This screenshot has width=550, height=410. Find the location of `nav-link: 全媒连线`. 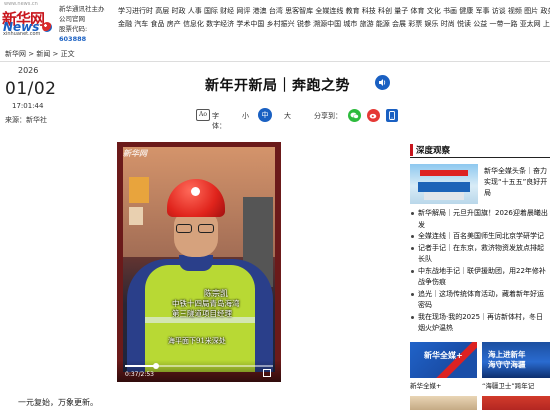

nav-link: 全媒连线 is located at coordinates (329, 11).